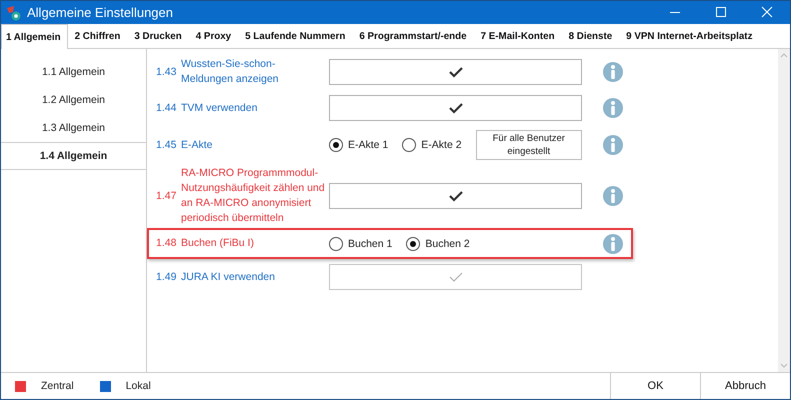  What do you see at coordinates (73, 72) in the screenshot?
I see `sidebar-item: 1.1 Allgemein` at bounding box center [73, 72].